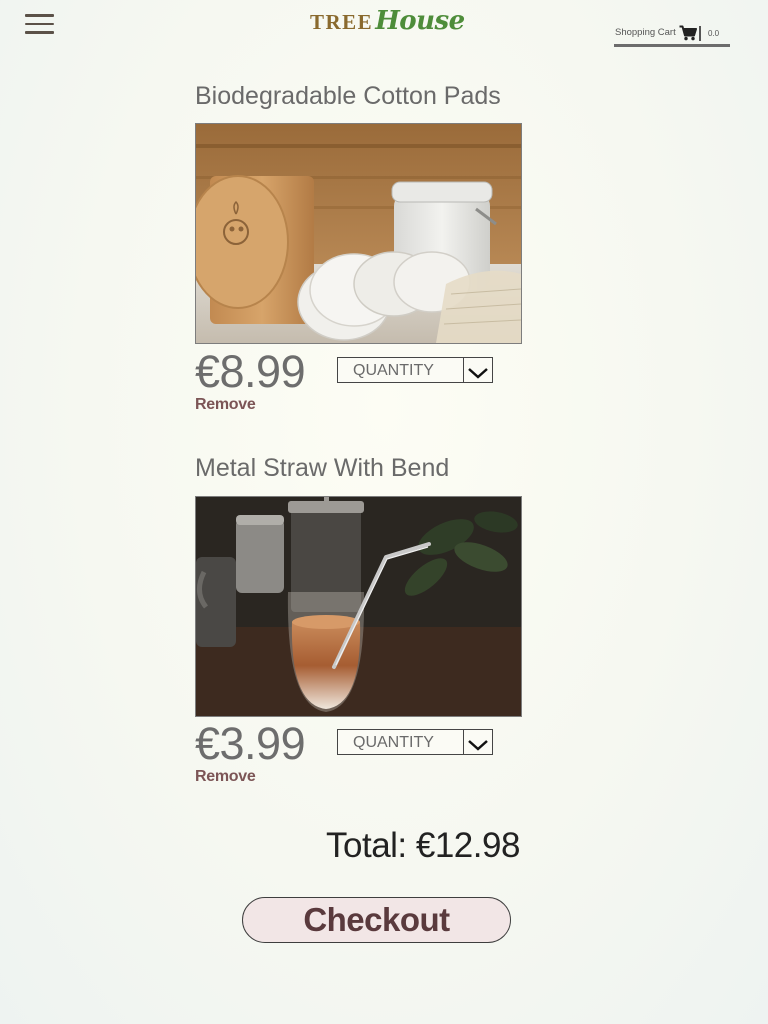 The width and height of the screenshot is (768, 1024). Describe the element at coordinates (688, 33) in the screenshot. I see `shopping-cart-icon` at that location.